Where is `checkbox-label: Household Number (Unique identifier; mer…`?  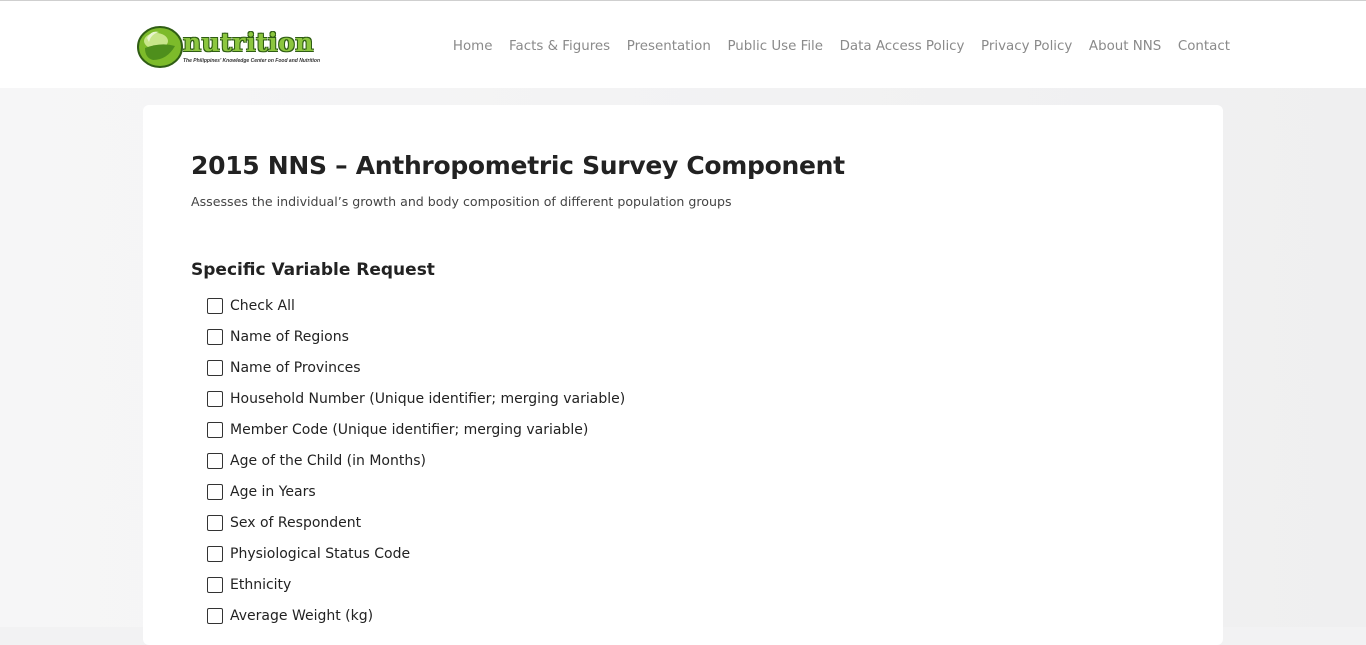
checkbox-label: Household Number (Unique identifier; mer… is located at coordinates (427, 399).